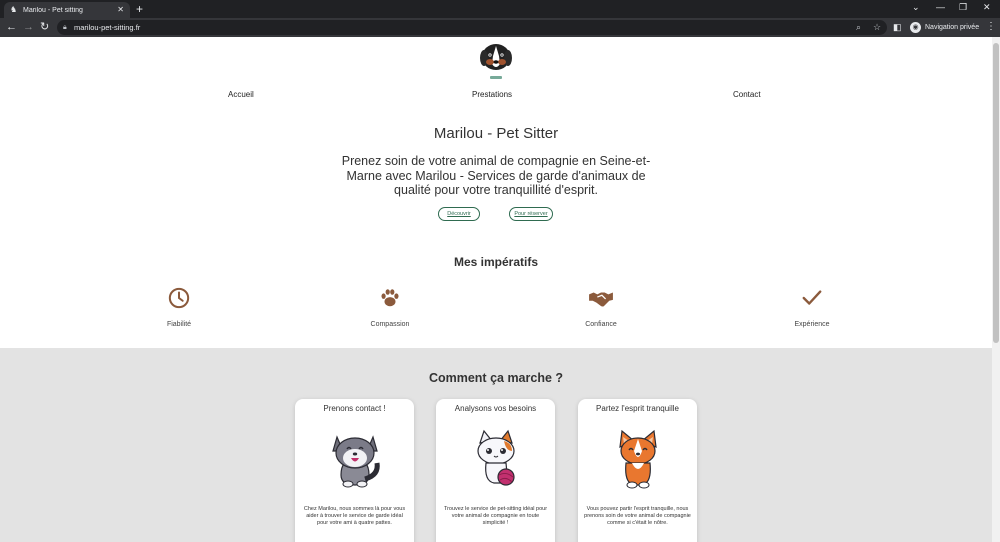  I want to click on lock-icon: 🔒︎, so click(65, 27).